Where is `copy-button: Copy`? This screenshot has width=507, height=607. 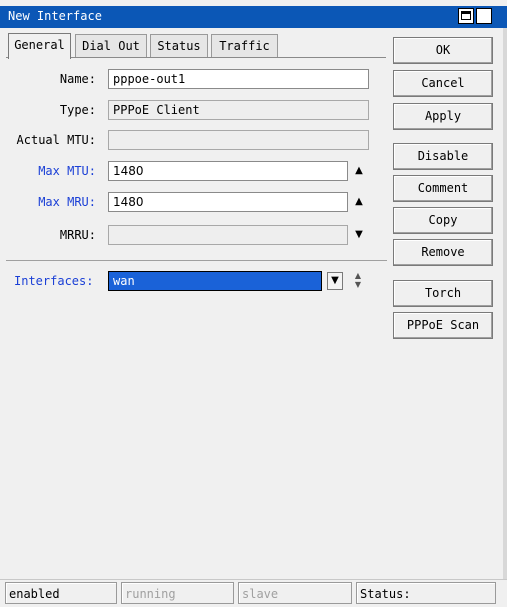
copy-button: Copy is located at coordinates (443, 220).